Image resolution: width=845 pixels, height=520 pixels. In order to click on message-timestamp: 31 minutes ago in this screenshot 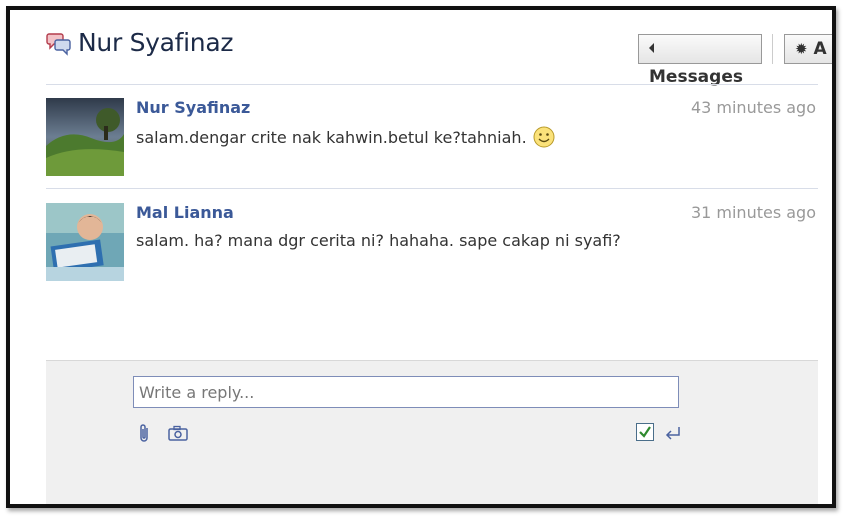, I will do `click(753, 212)`.